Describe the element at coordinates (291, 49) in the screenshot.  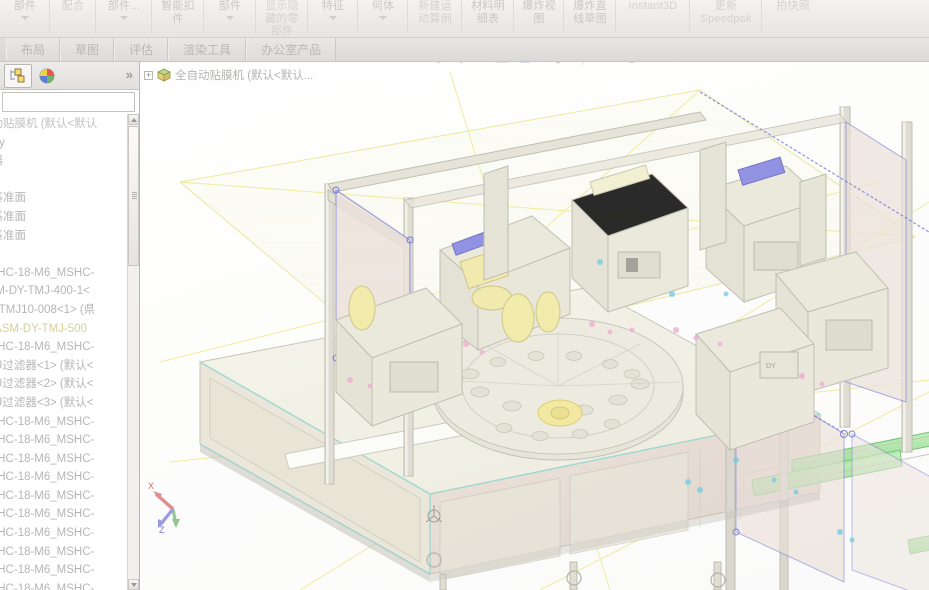
I see `tab-4: 办公室产品` at that location.